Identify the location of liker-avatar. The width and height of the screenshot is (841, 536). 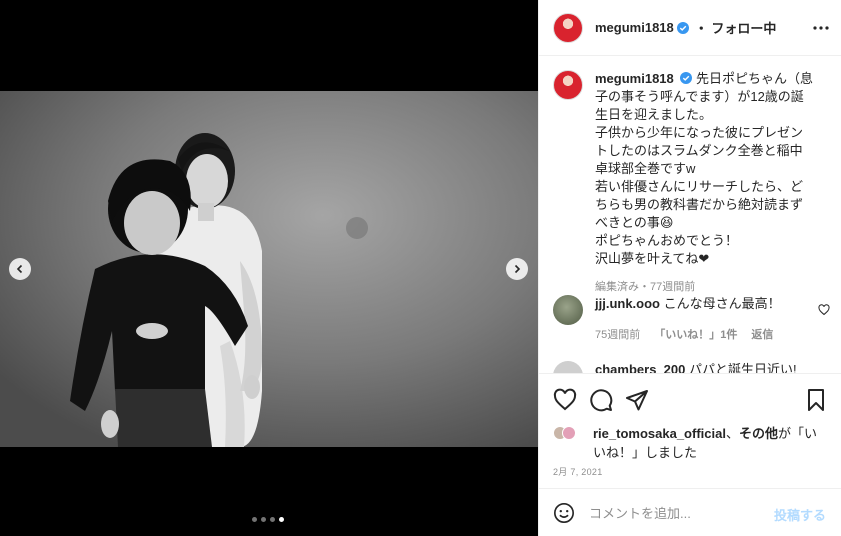
(569, 433).